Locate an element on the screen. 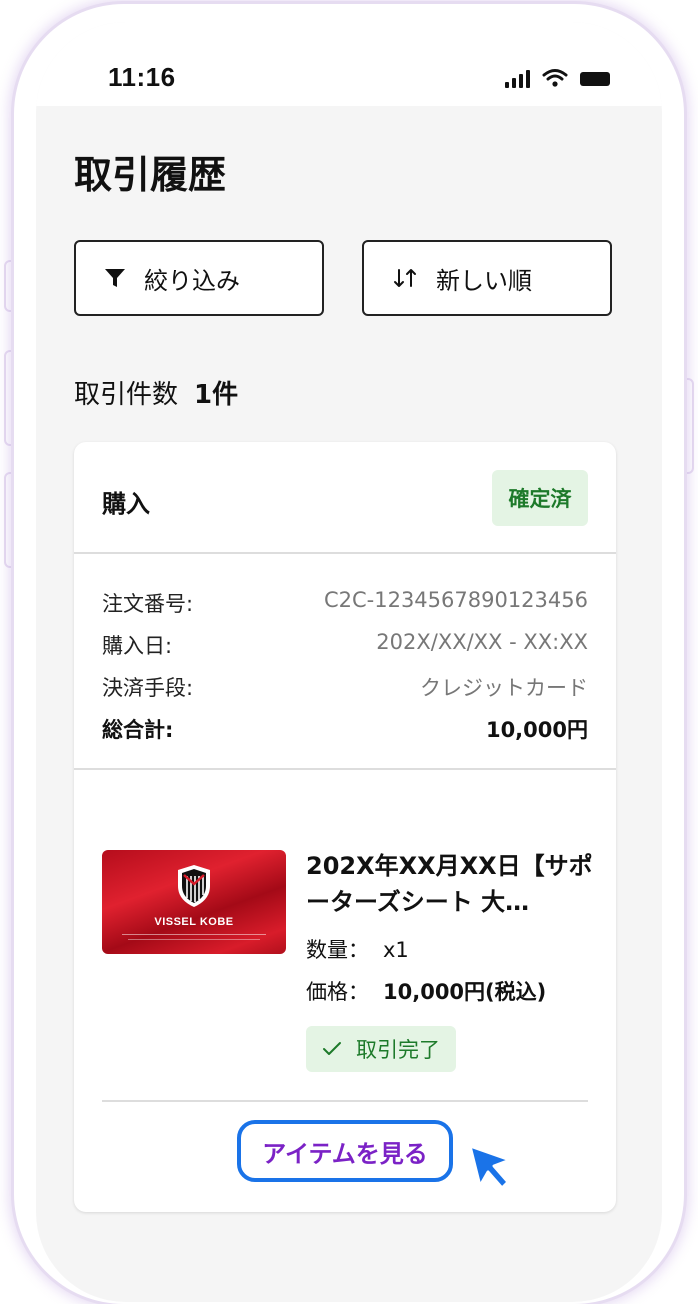  detail-key: 注文番号: is located at coordinates (148, 604).